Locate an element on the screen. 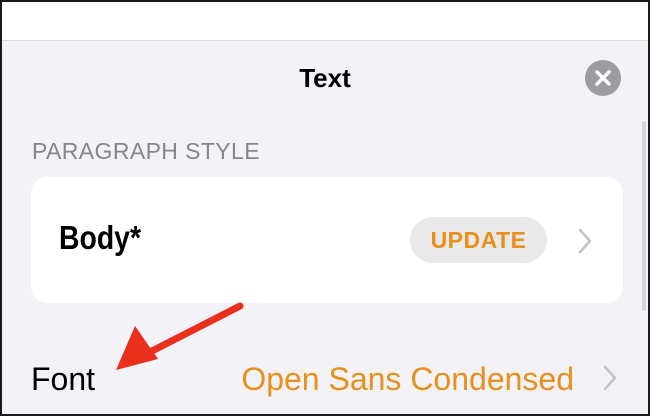 The width and height of the screenshot is (650, 416). font-row: Font Open Sans Condensed is located at coordinates (325, 379).